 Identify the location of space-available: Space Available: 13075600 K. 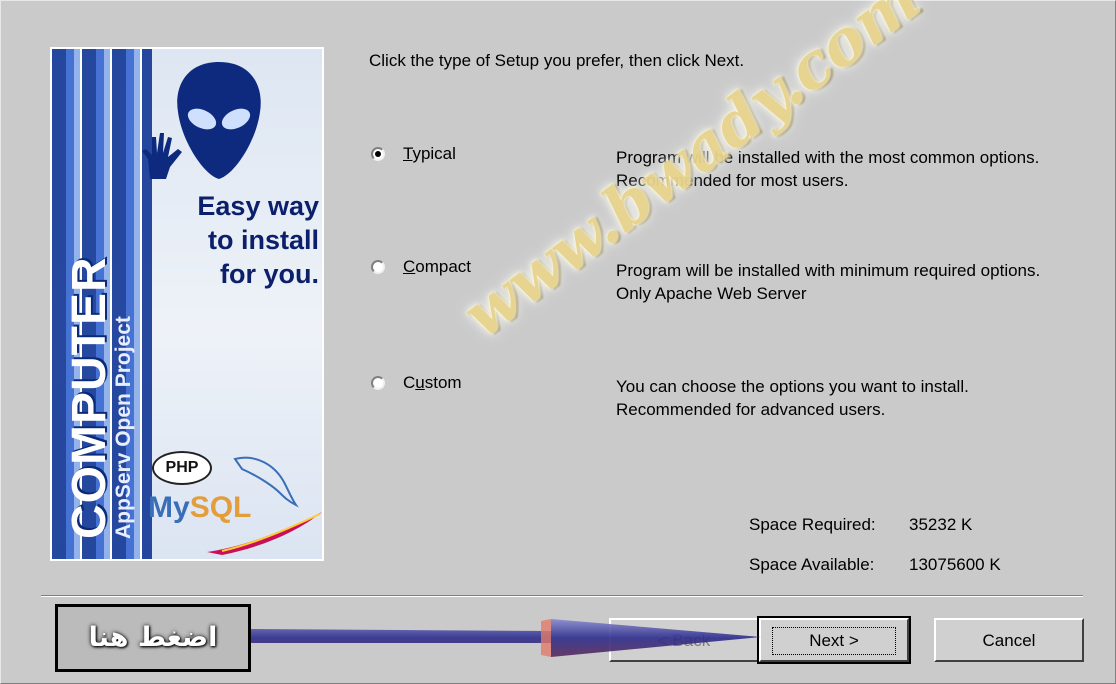
(875, 565).